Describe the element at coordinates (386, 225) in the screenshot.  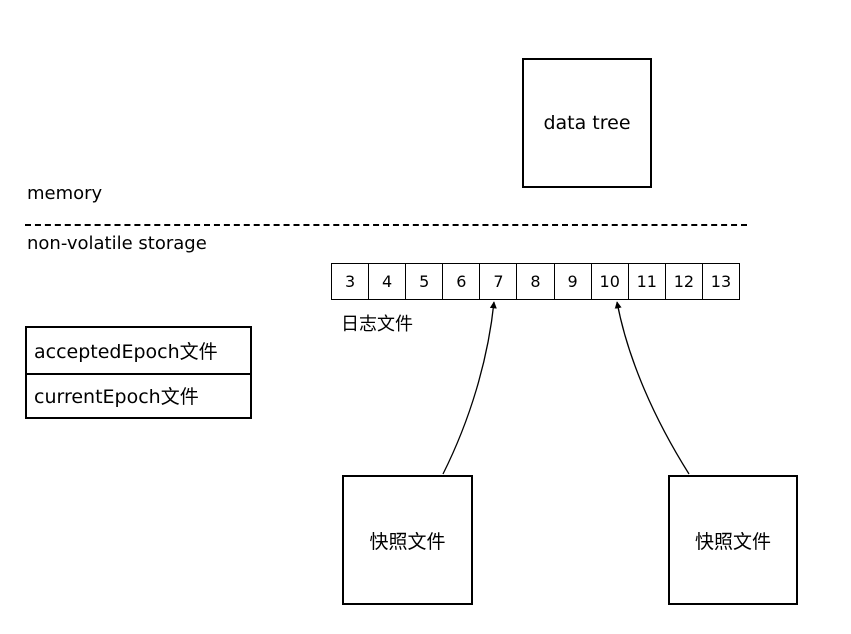
I see `memory-storage-divider` at that location.